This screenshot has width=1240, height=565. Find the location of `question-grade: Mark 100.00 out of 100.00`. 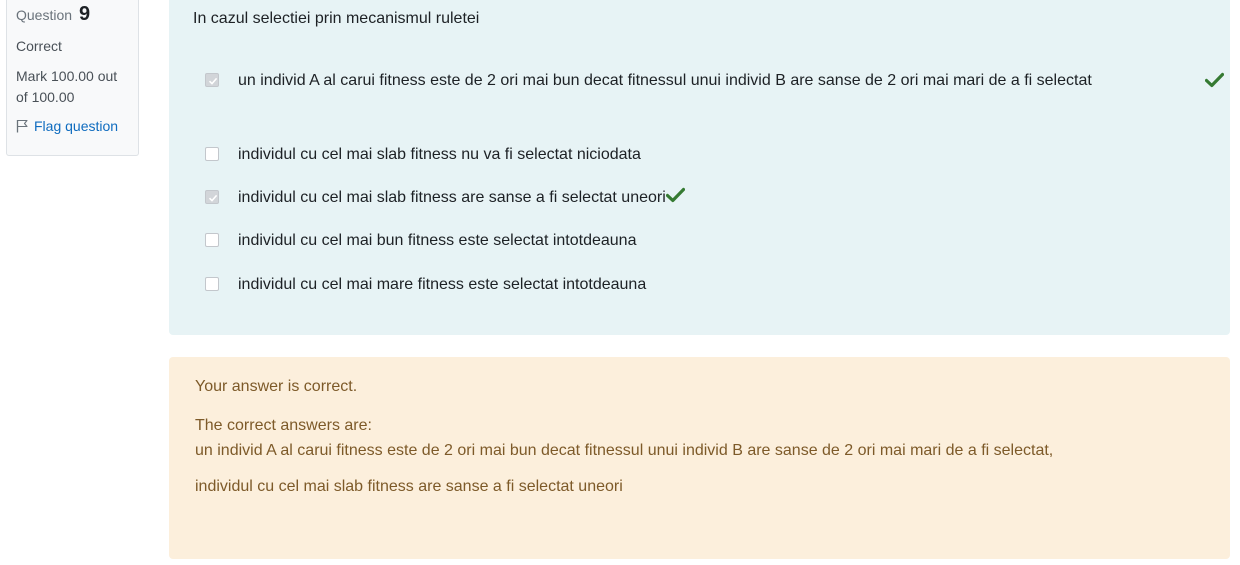

question-grade: Mark 100.00 out of 100.00 is located at coordinates (67, 86).